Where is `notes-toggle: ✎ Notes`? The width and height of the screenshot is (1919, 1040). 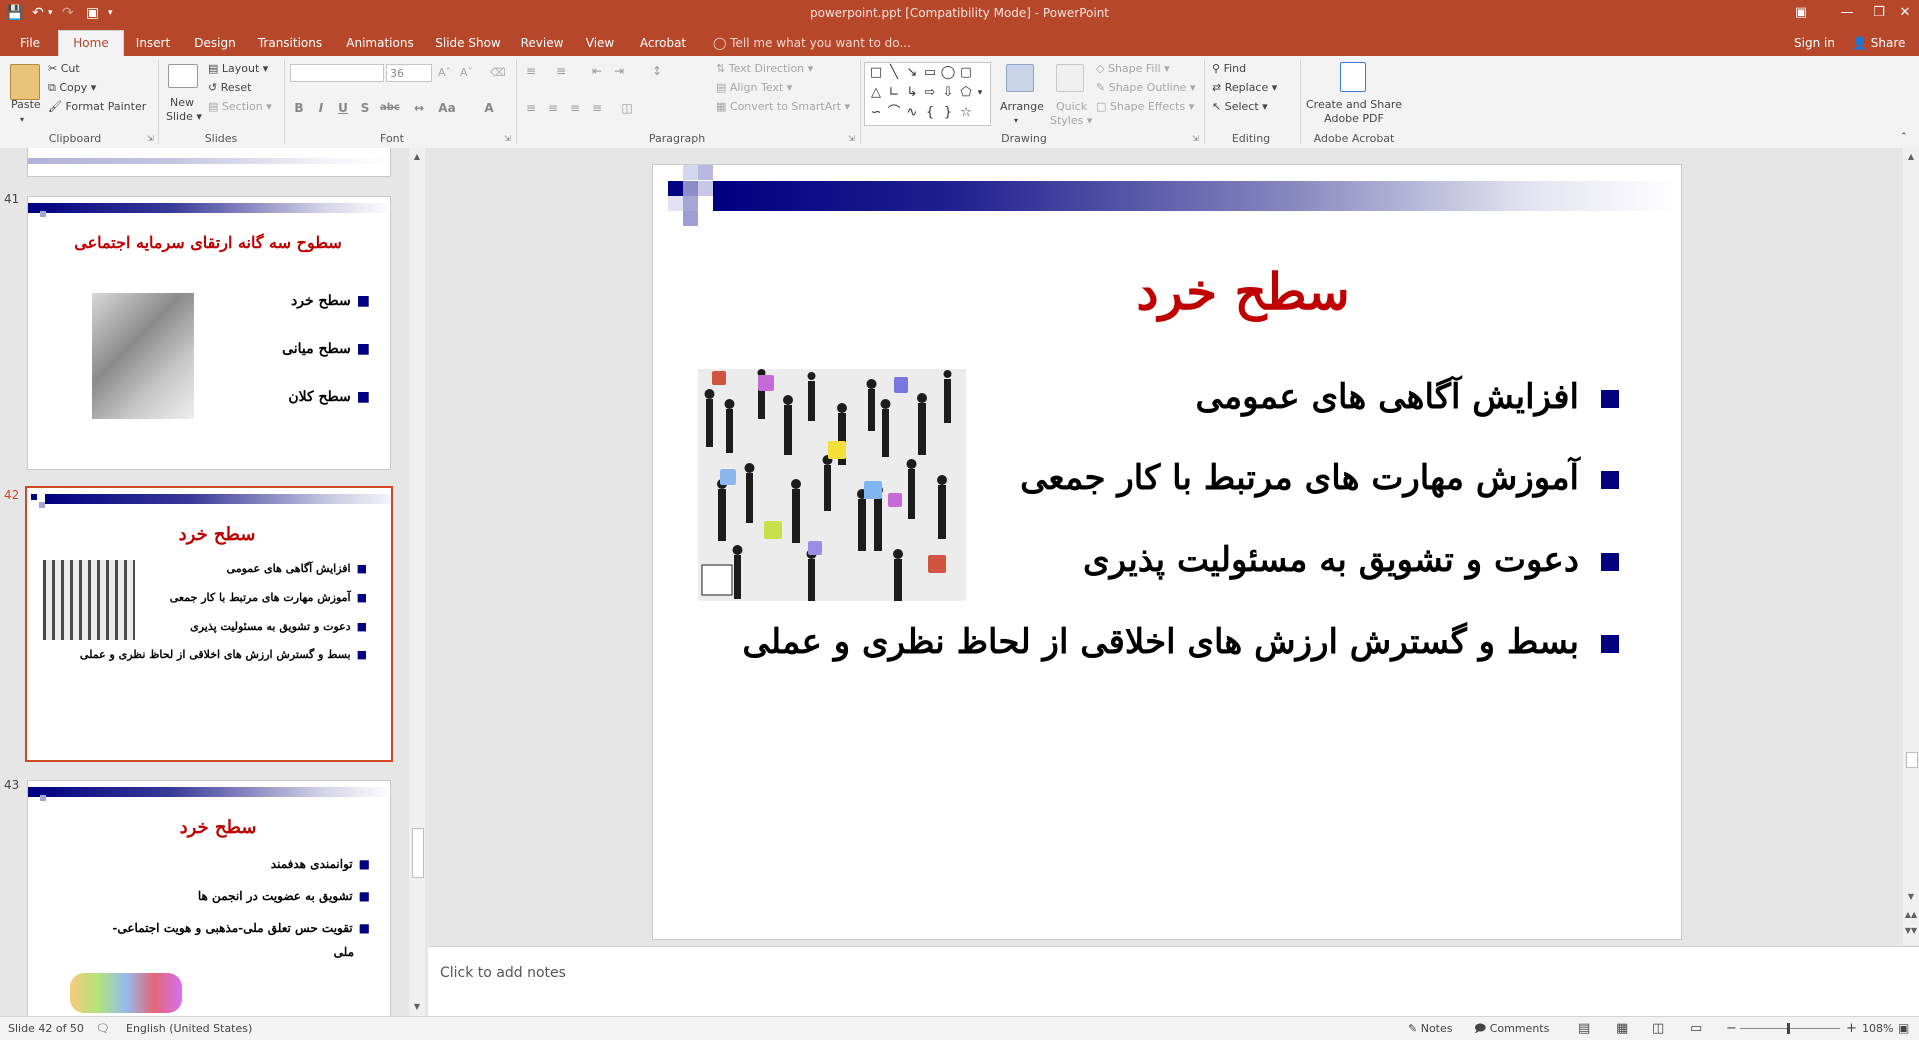 notes-toggle: ✎ Notes is located at coordinates (1430, 1028).